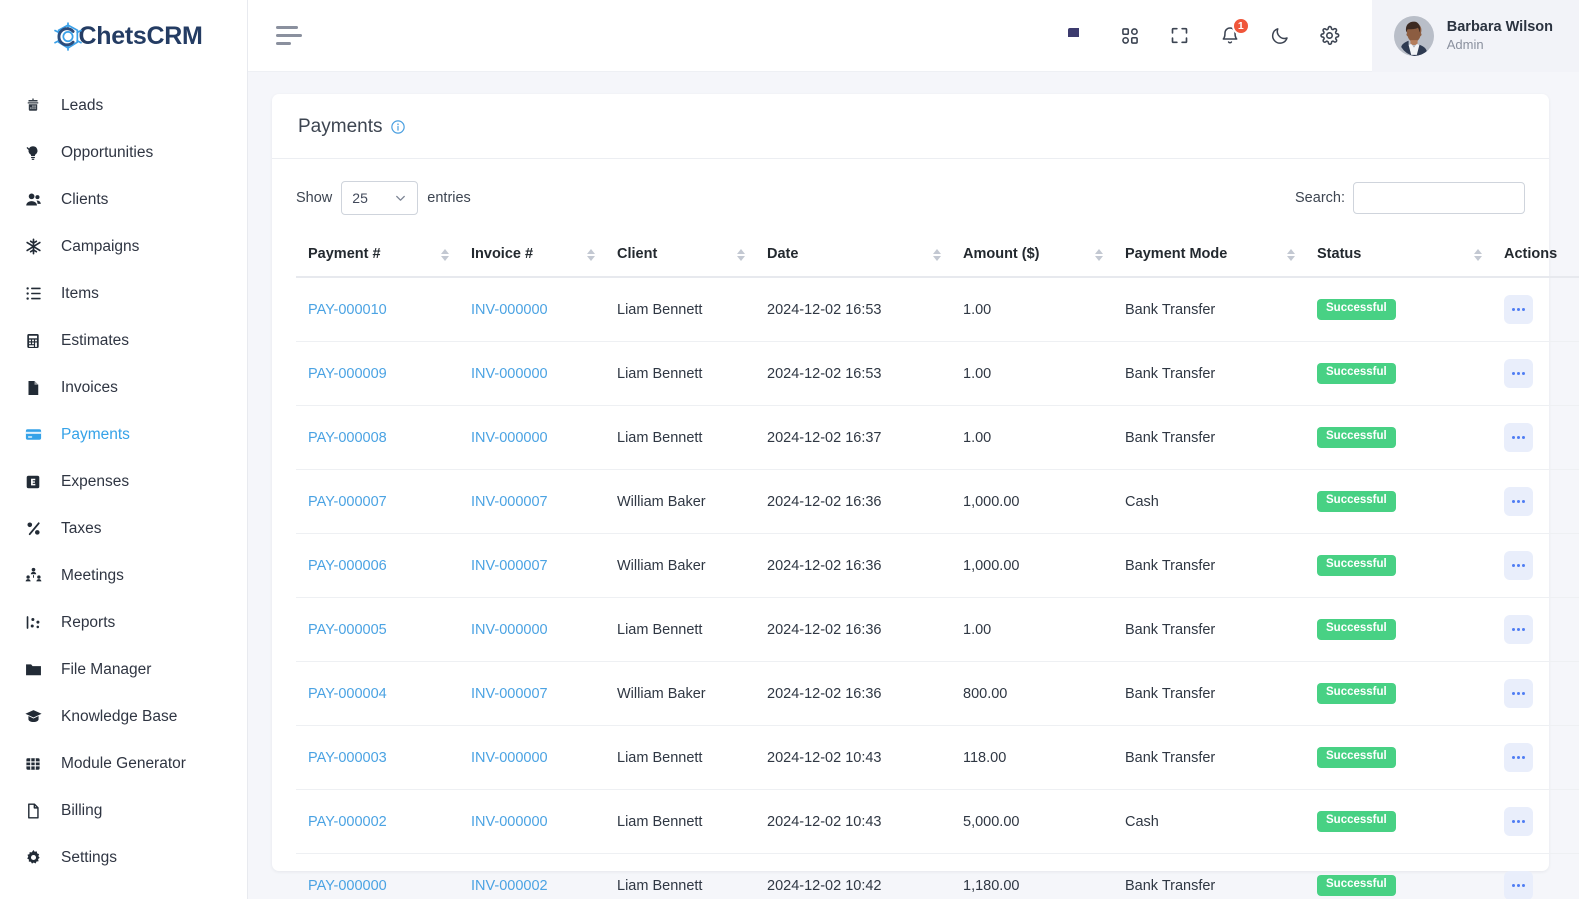  I want to click on sidebar-item-opportunities: Opportunities, so click(123, 152).